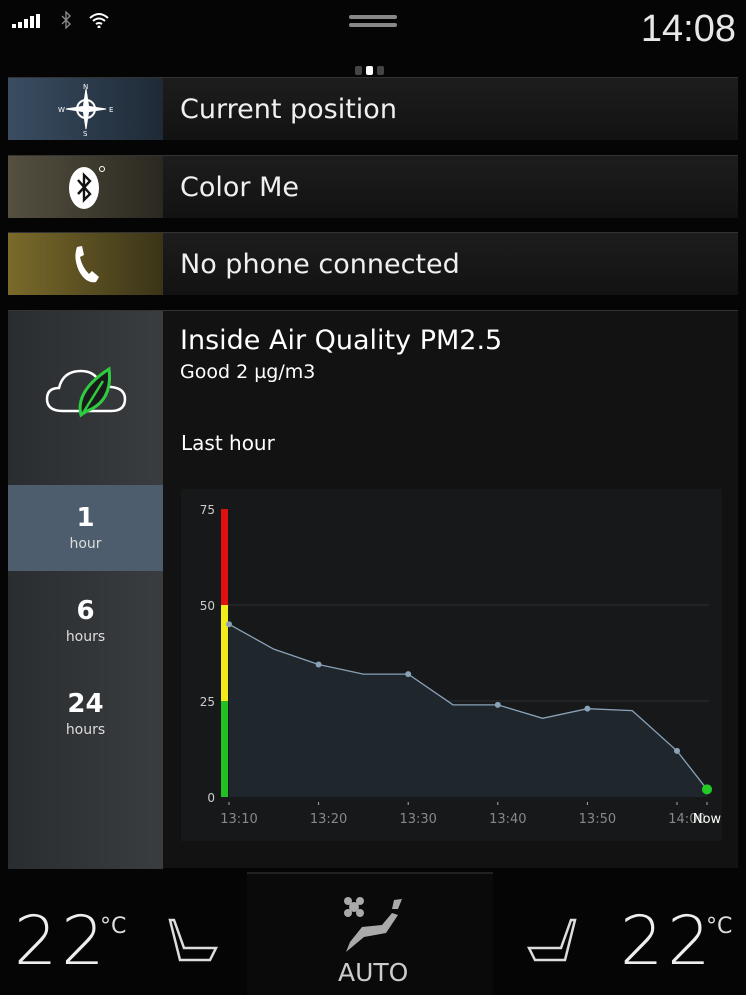 The width and height of the screenshot is (746, 995). What do you see at coordinates (597, 819) in the screenshot?
I see `x-tick-label: 13:50` at bounding box center [597, 819].